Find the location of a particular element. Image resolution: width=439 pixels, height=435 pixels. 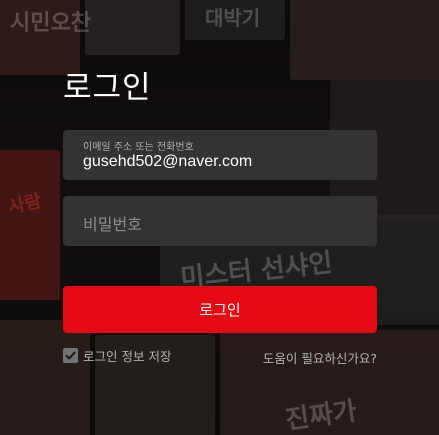

poster-text: 시민오찬 is located at coordinates (50, 23).